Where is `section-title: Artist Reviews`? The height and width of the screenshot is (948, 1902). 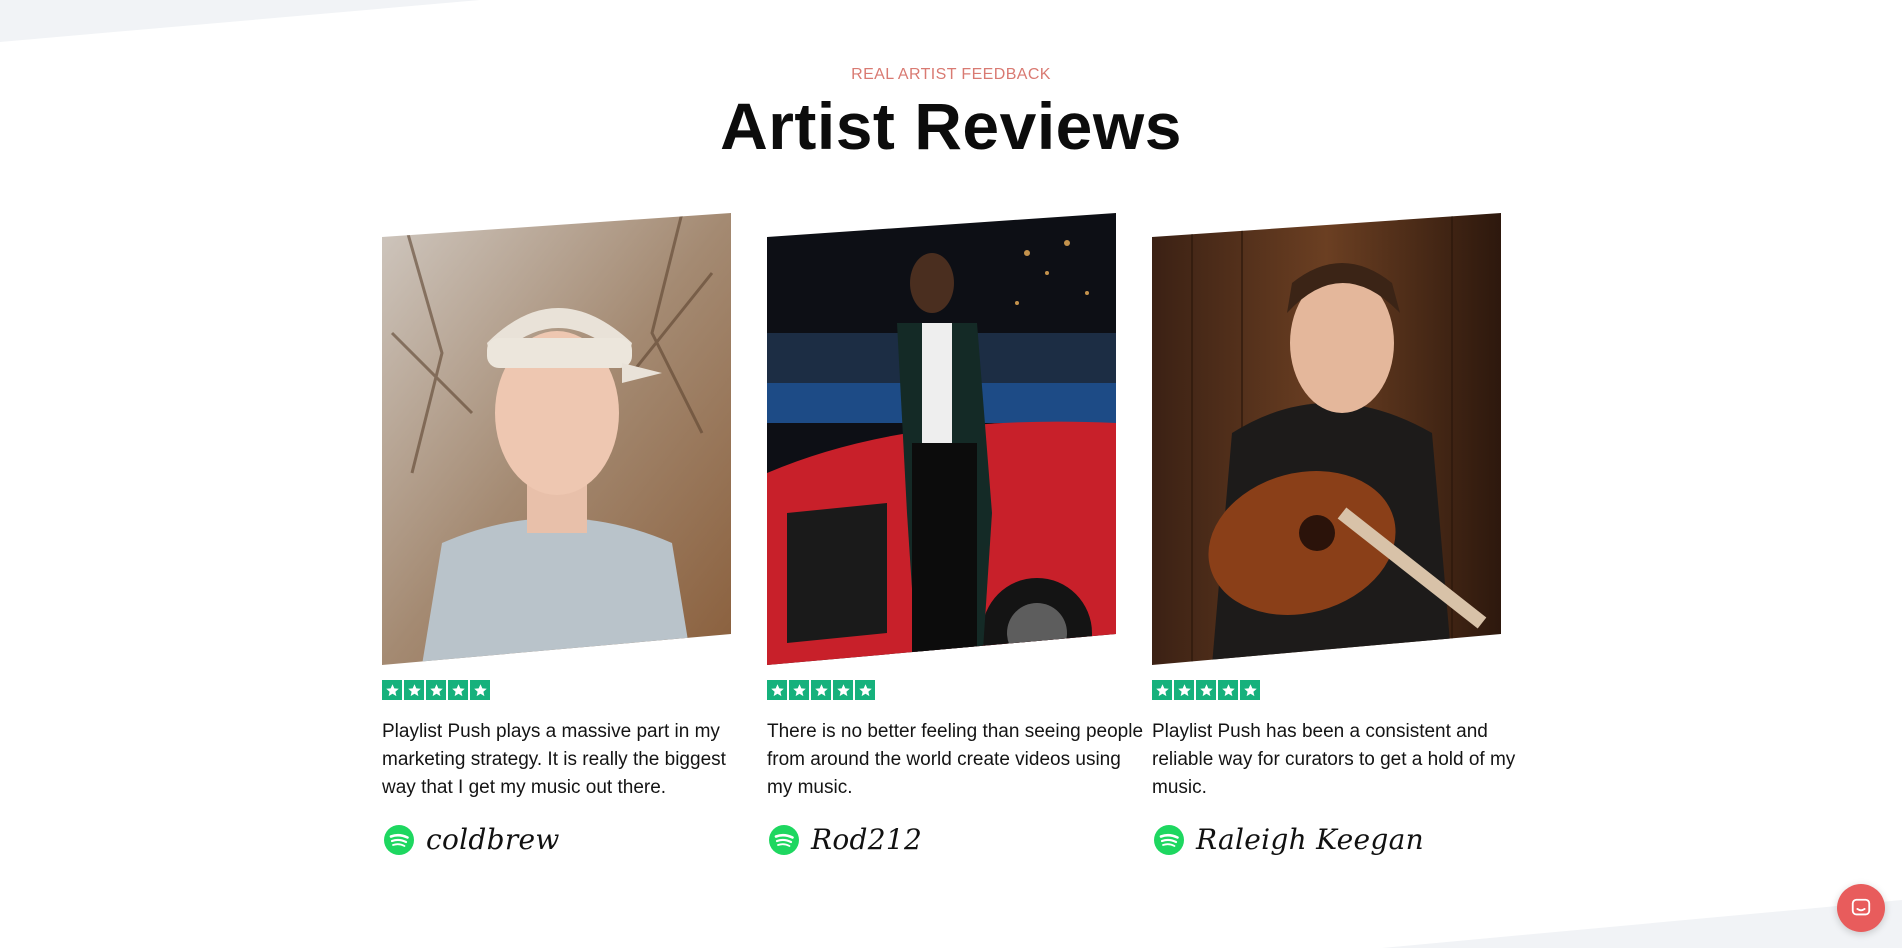
section-title: Artist Reviews is located at coordinates (951, 126).